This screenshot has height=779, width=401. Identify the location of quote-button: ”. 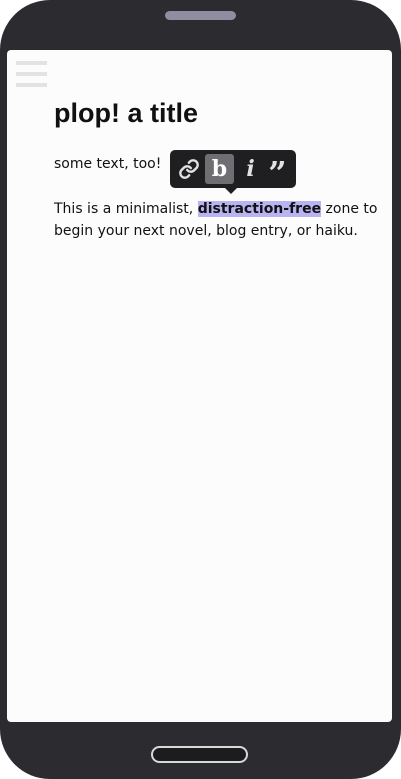
(277, 171).